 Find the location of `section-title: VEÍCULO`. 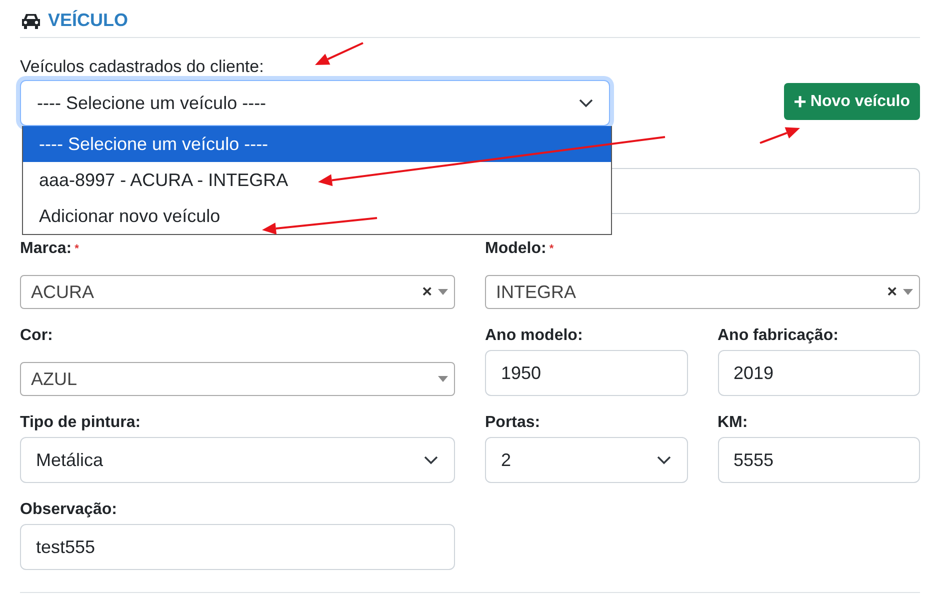

section-title: VEÍCULO is located at coordinates (88, 20).